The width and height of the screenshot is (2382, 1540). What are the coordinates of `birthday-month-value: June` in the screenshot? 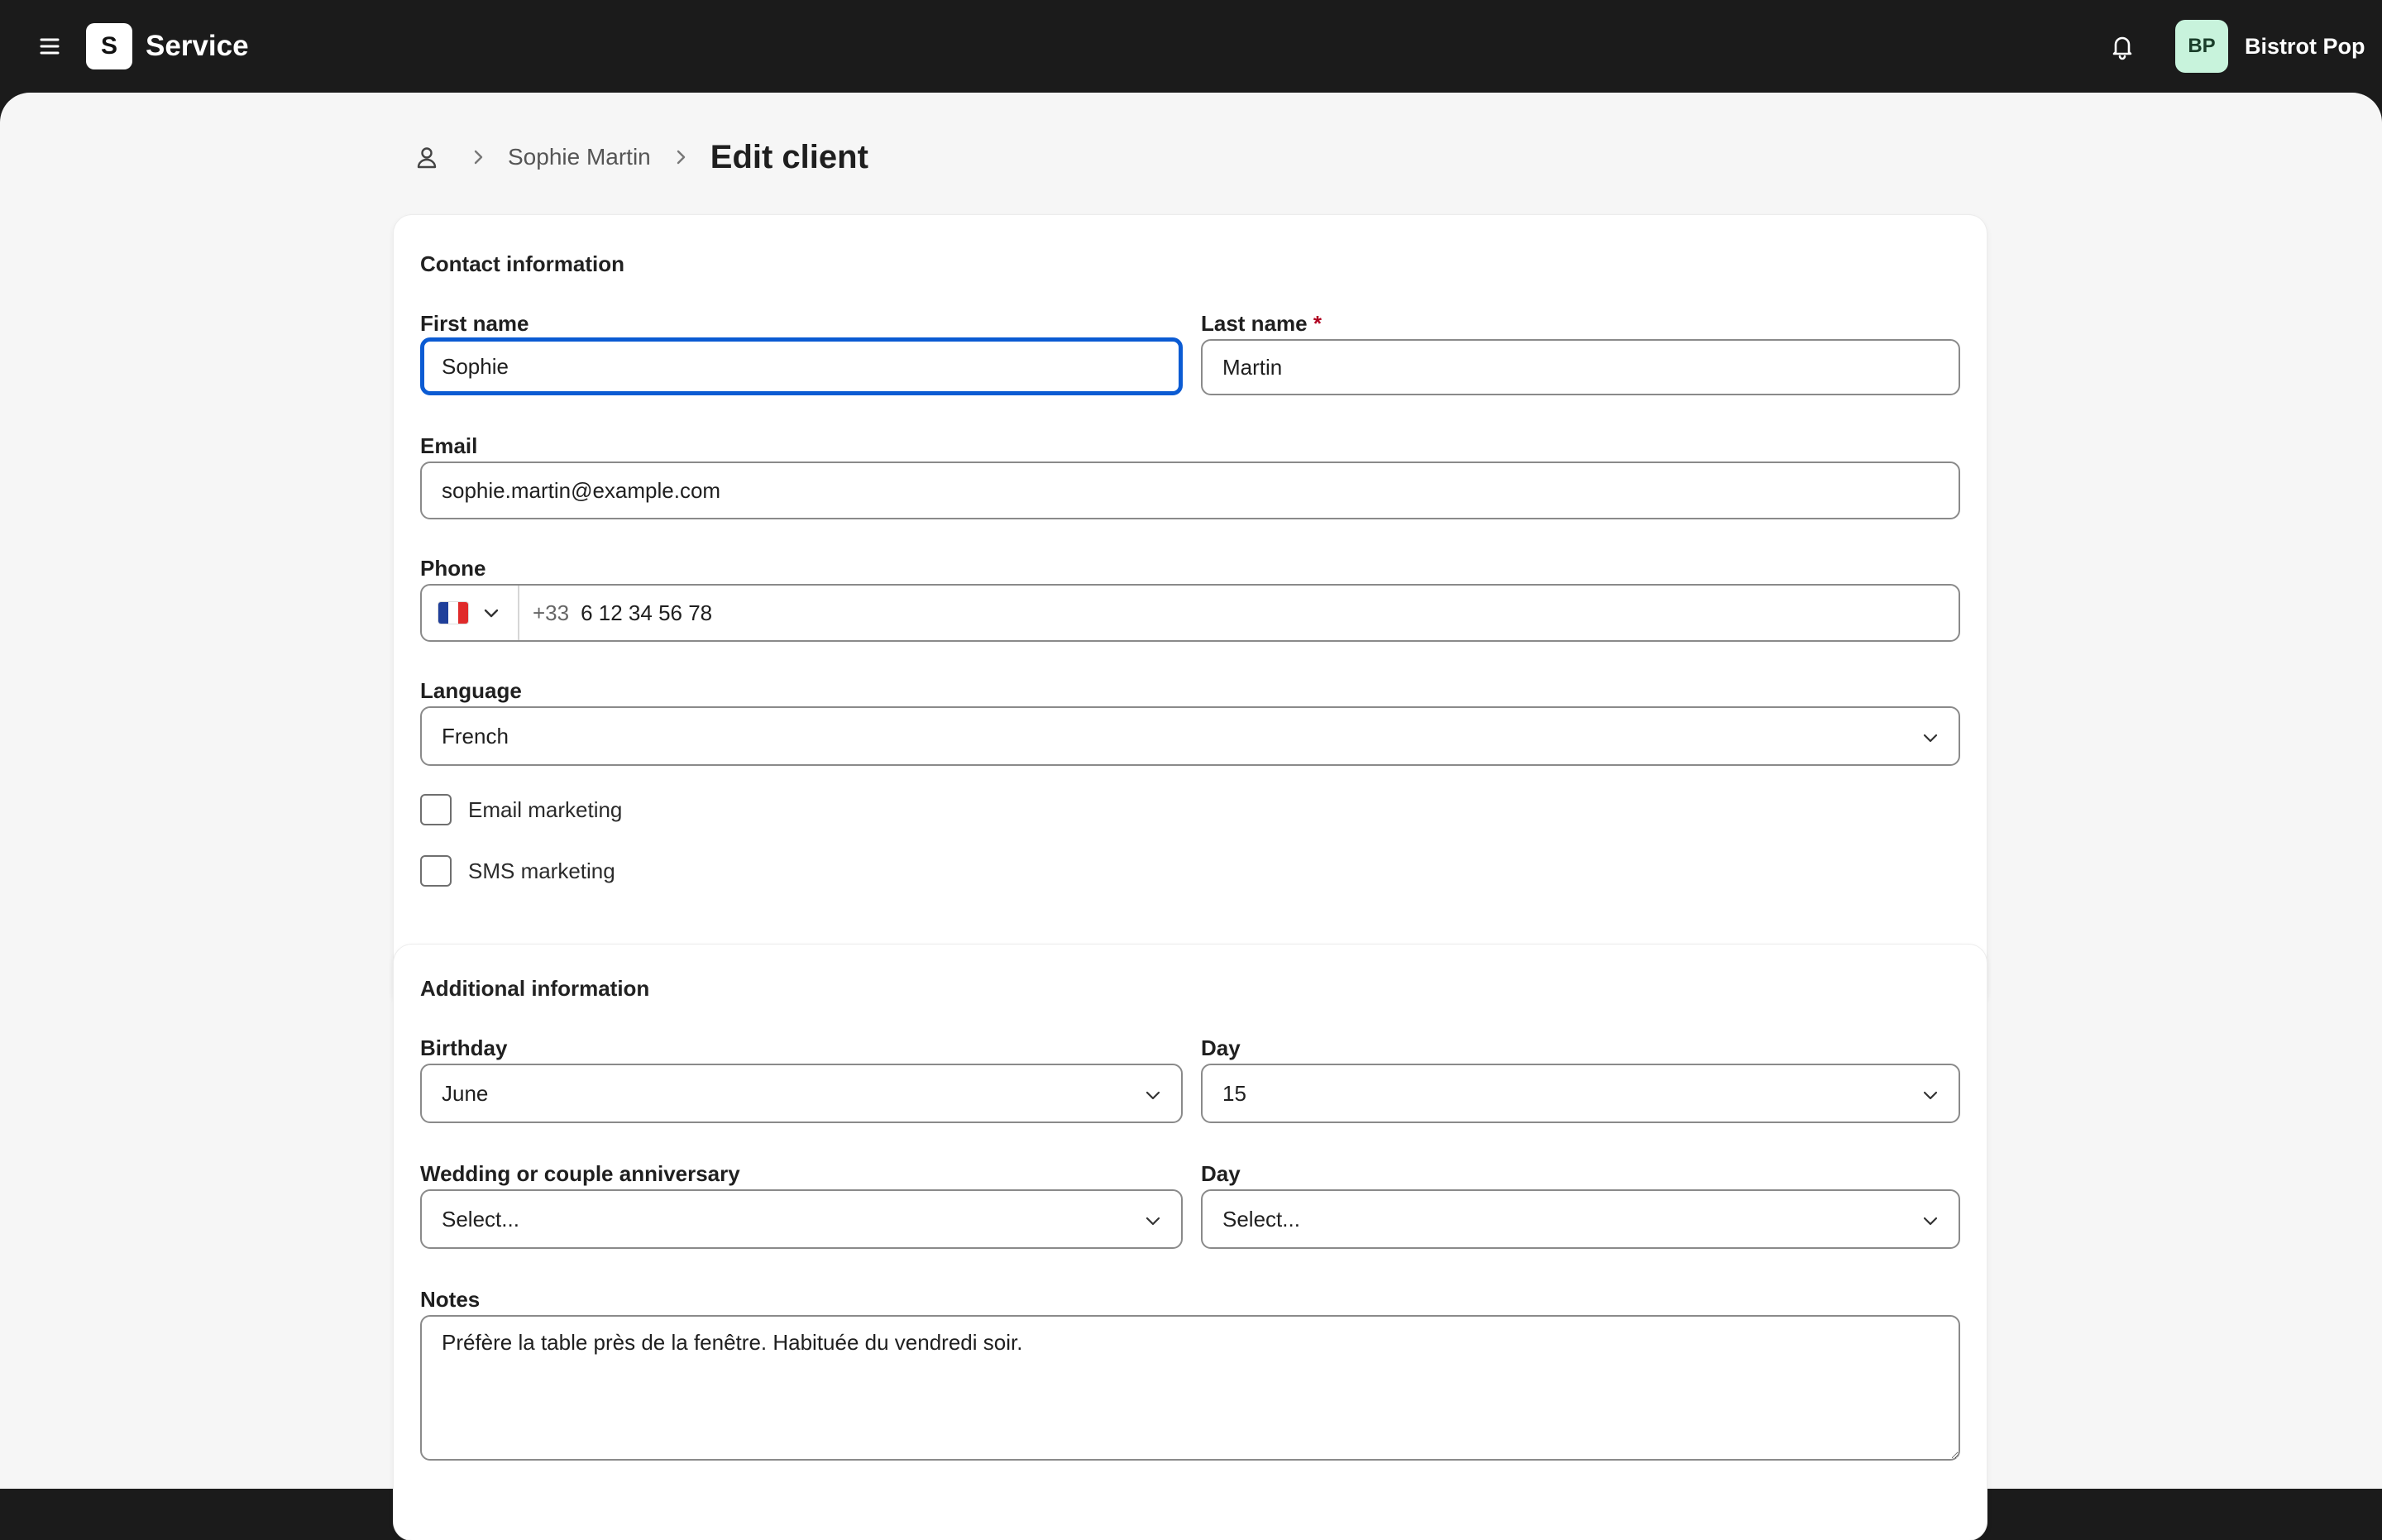 It's located at (465, 1093).